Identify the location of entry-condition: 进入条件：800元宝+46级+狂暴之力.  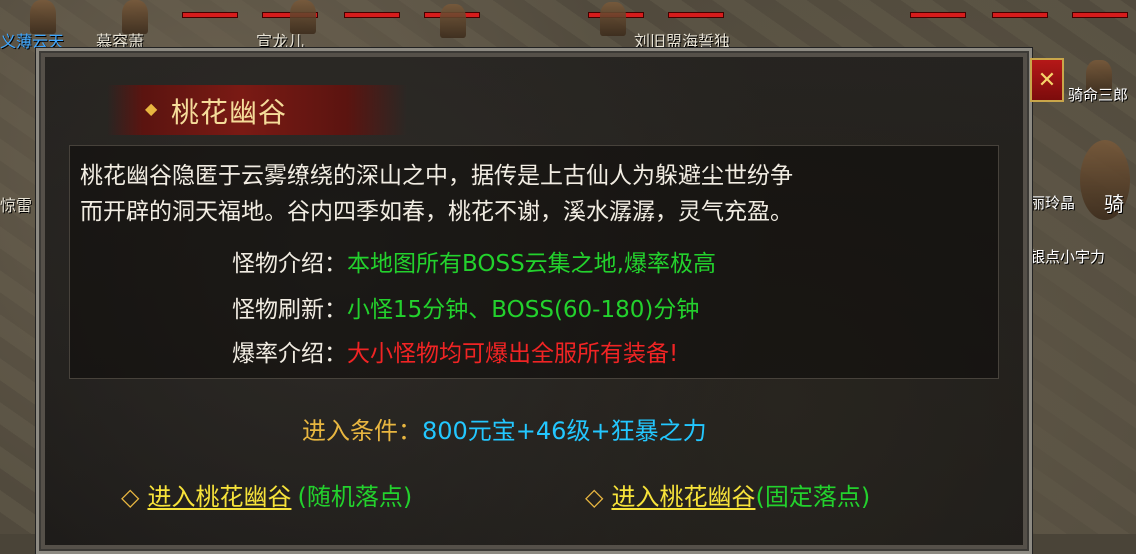
(504, 428).